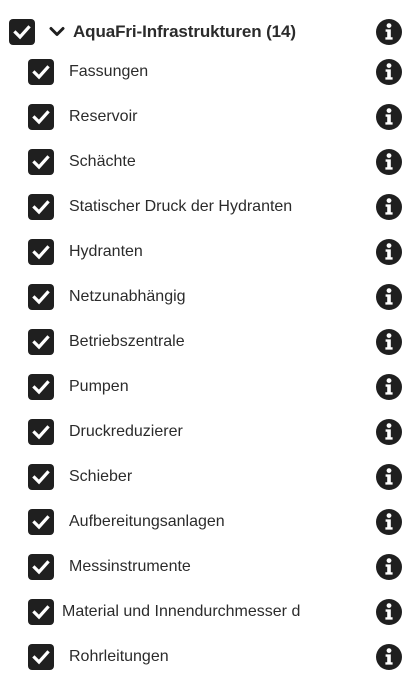 Image resolution: width=409 pixels, height=679 pixels. I want to click on layer-row: Rohrleitungen, so click(204, 657).